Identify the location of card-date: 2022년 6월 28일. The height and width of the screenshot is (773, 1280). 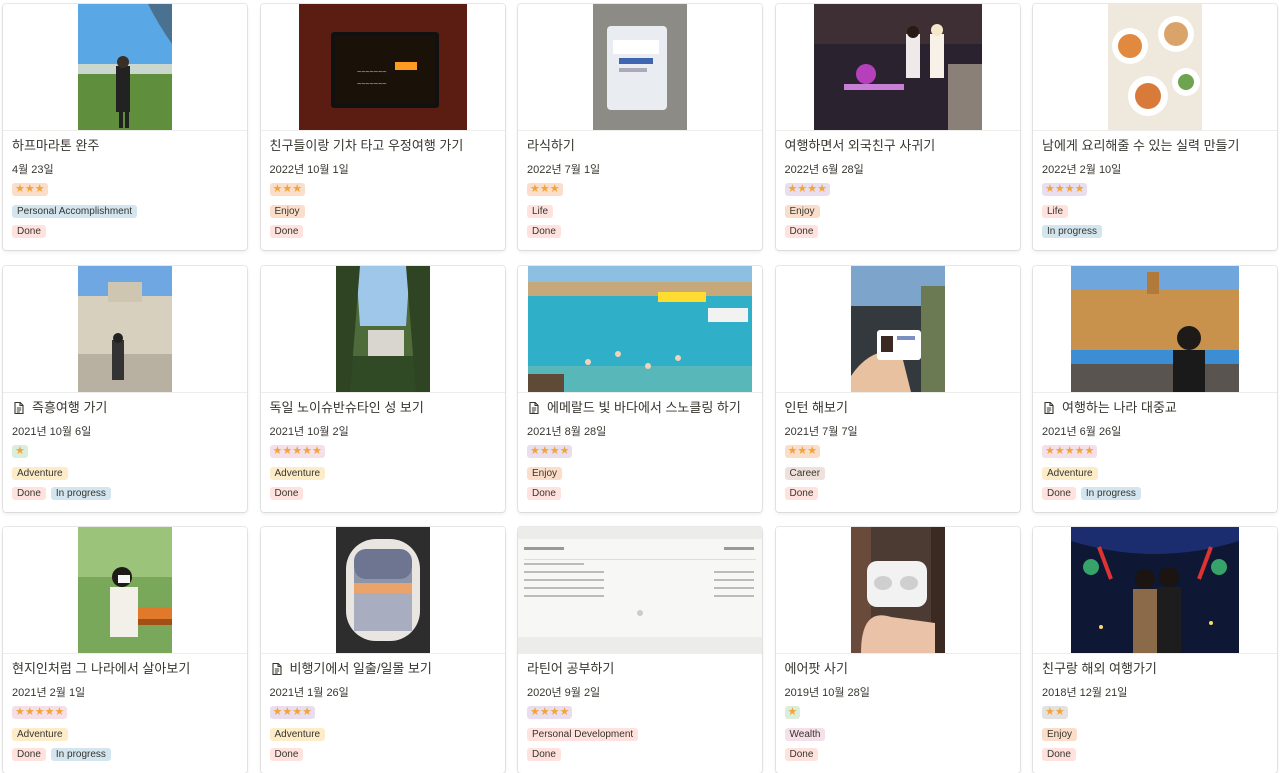
(824, 170).